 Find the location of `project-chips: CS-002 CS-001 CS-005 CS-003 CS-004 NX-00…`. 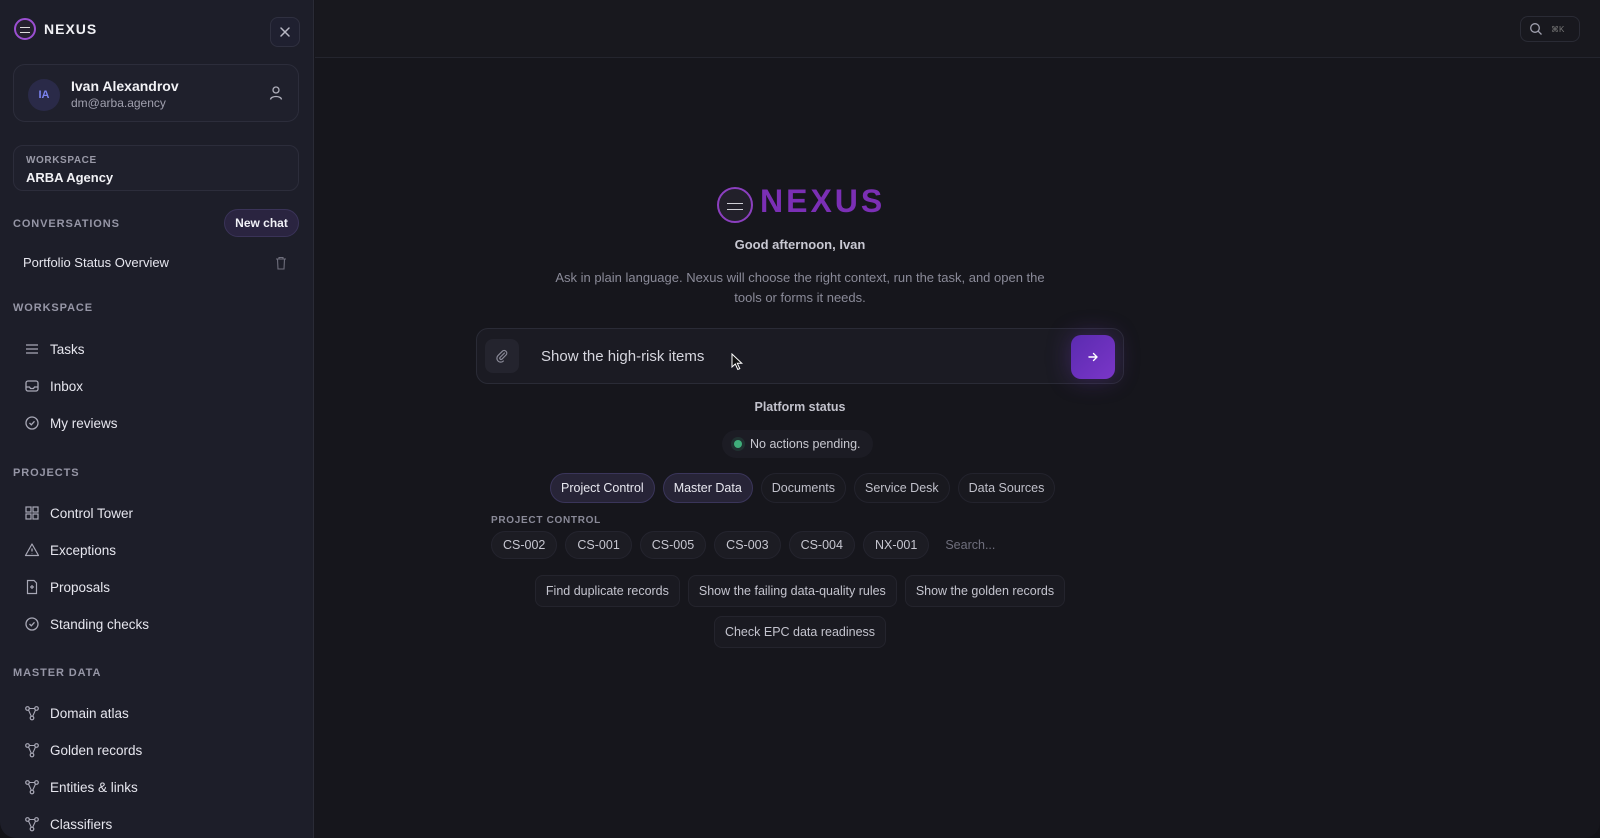

project-chips: CS-002 CS-001 CS-005 CS-003 CS-004 NX-00… is located at coordinates (759, 545).